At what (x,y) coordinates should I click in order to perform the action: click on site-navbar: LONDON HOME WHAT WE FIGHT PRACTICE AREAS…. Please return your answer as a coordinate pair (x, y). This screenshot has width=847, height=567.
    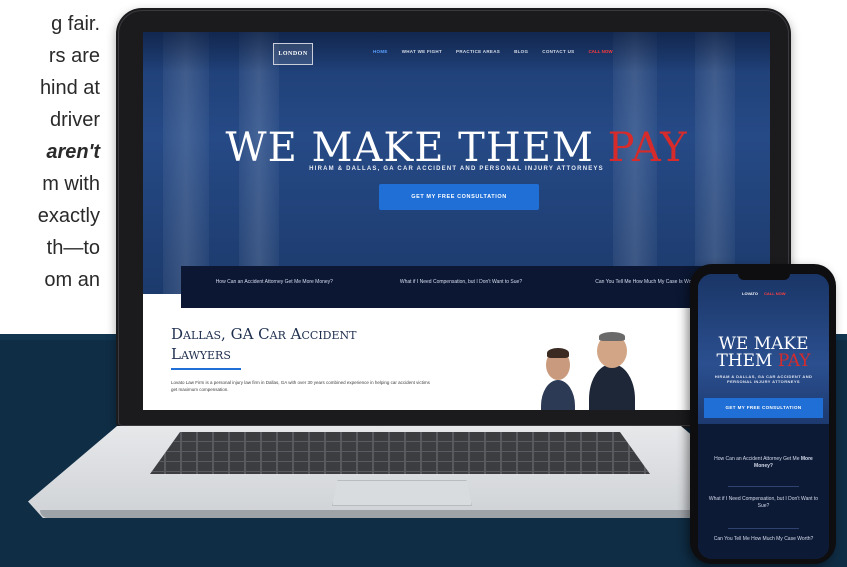
    Looking at the image, I should click on (456, 53).